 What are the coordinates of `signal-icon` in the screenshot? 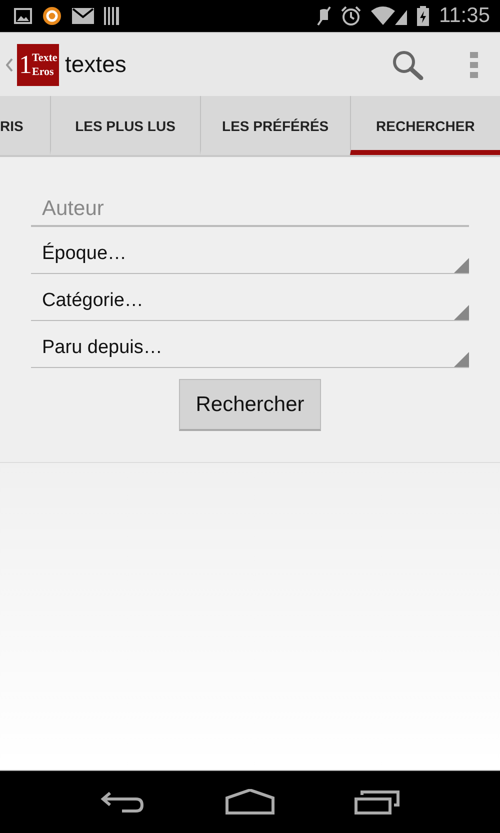 It's located at (389, 16).